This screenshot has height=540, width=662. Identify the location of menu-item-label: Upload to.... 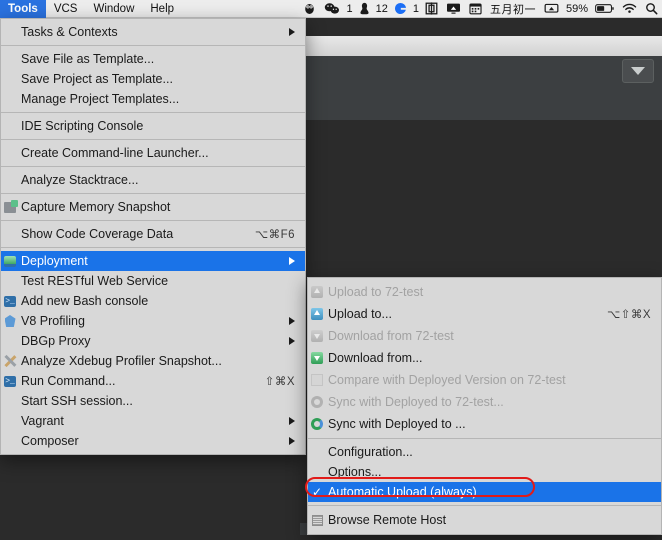
(360, 314).